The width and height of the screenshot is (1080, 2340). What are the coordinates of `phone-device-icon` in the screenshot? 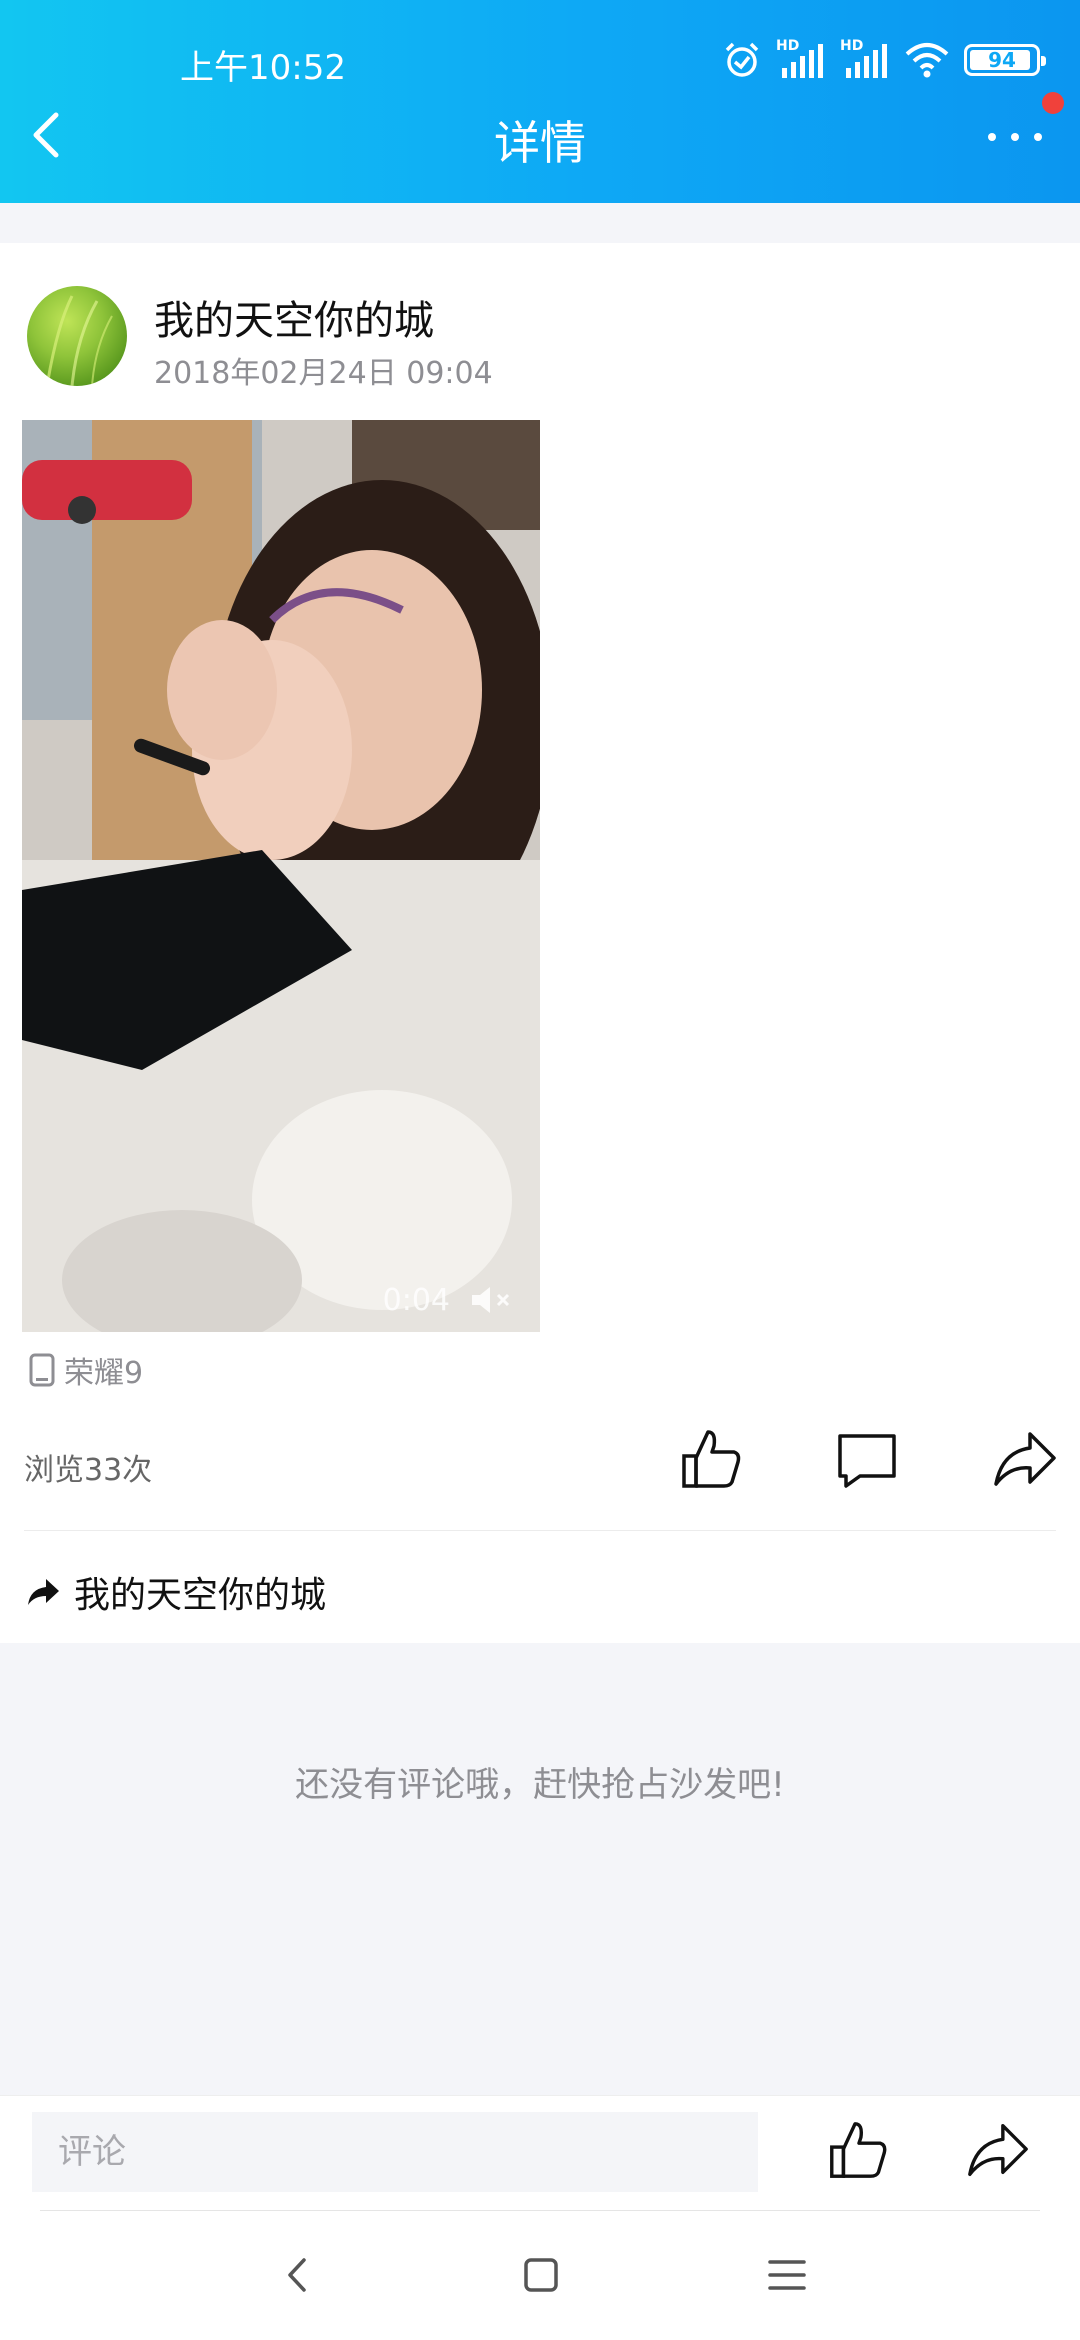 It's located at (42, 1370).